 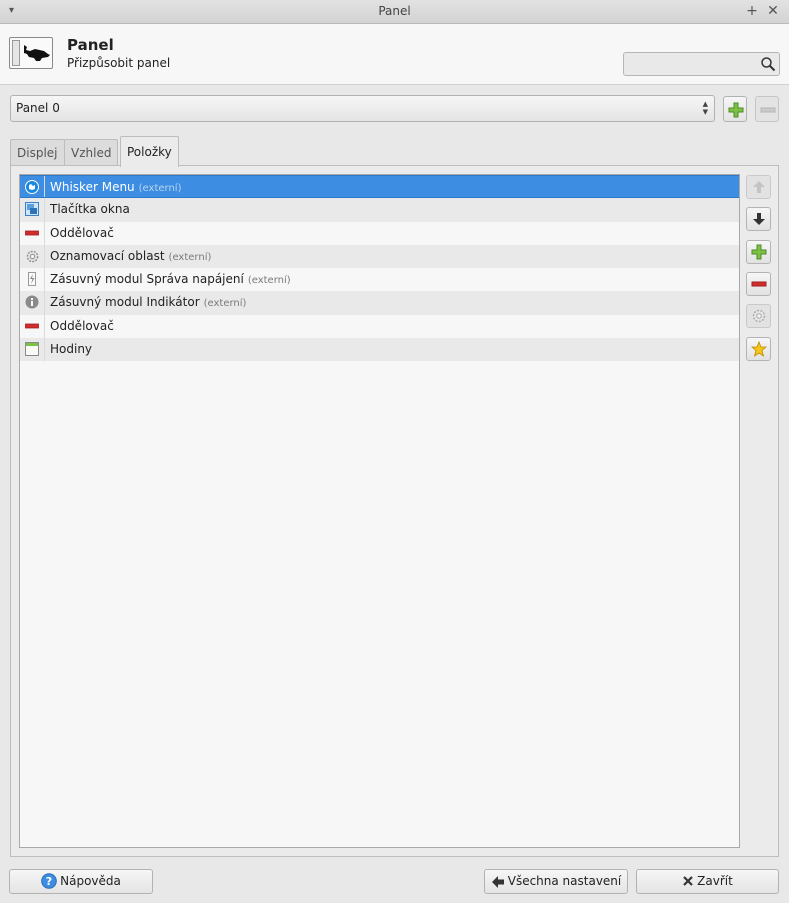 I want to click on item-label: Zásuvný modul Indikátor, so click(x=125, y=302).